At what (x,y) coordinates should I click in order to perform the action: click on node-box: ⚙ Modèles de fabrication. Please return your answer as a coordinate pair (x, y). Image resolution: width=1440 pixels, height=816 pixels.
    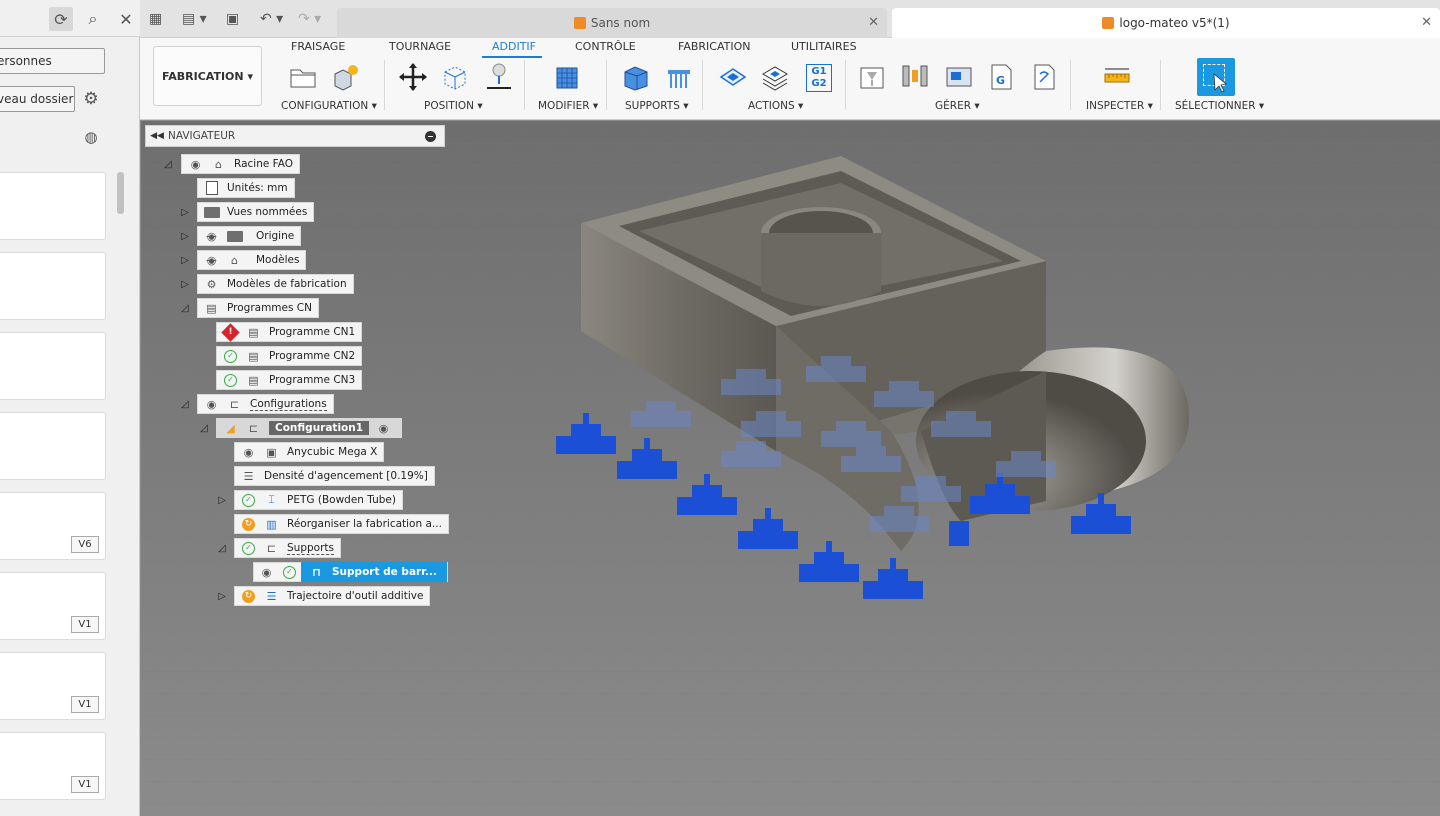
    Looking at the image, I should click on (275, 284).